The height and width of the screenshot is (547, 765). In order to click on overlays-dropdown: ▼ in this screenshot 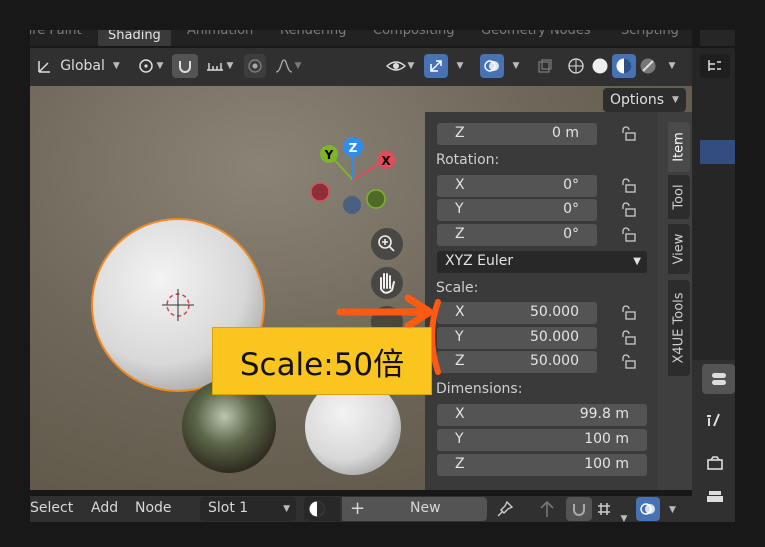, I will do `click(515, 66)`.